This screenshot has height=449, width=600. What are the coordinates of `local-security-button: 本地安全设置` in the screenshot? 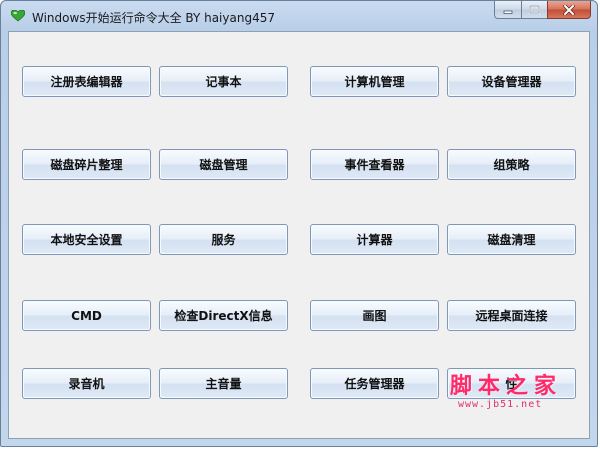 It's located at (86, 239).